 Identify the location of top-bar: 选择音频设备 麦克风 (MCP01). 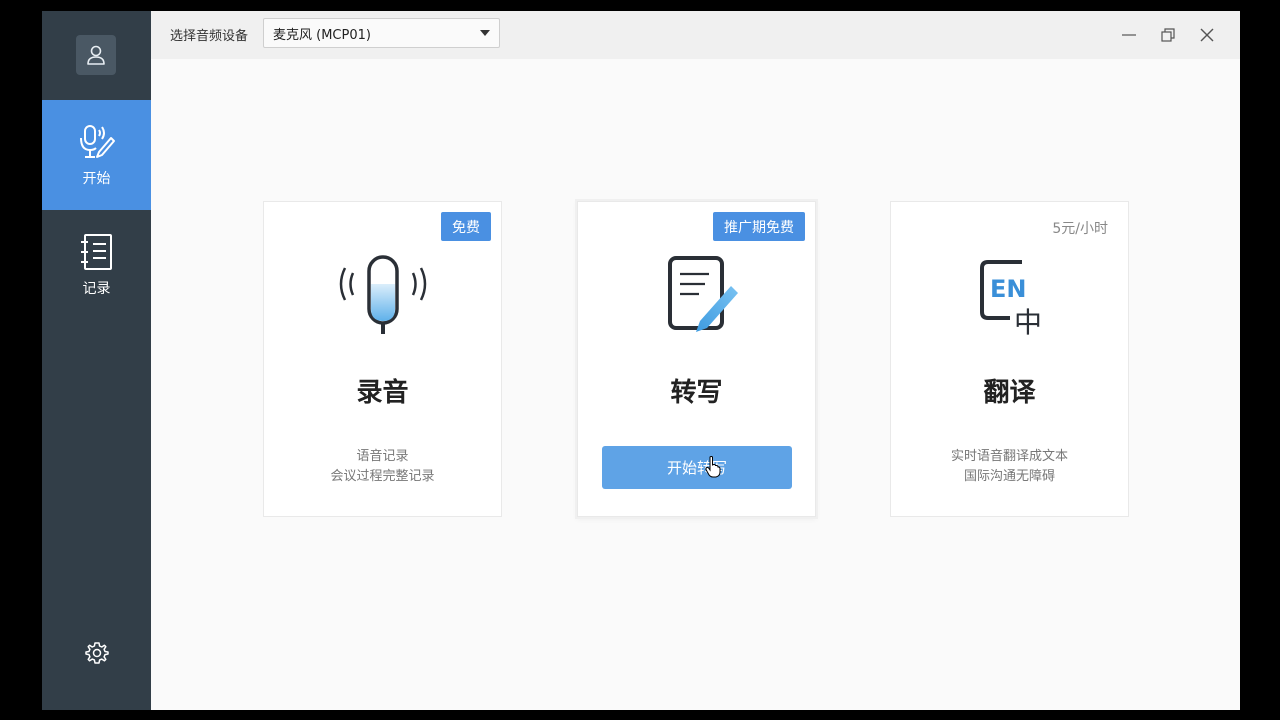
(695, 35).